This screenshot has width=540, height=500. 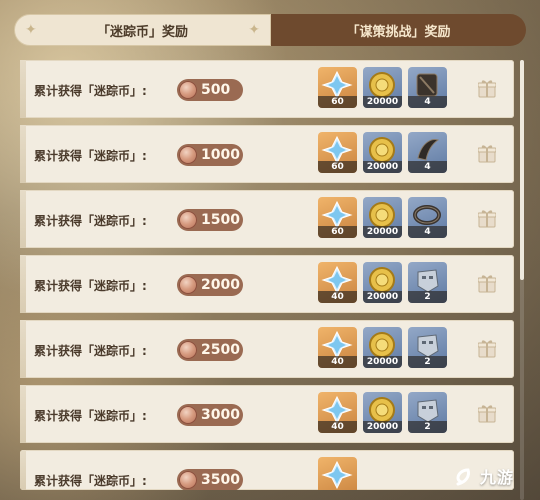 I want to click on tab-label: 「谋策挑战」奖励, so click(x=398, y=32).